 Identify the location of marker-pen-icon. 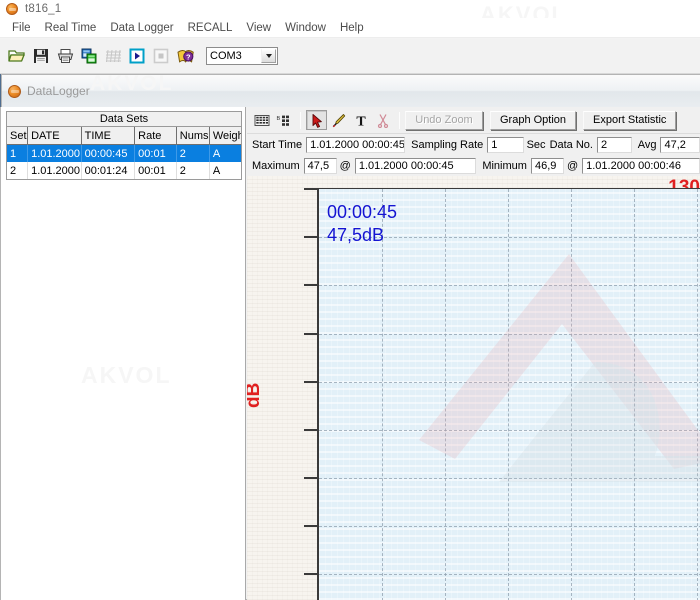
(338, 120).